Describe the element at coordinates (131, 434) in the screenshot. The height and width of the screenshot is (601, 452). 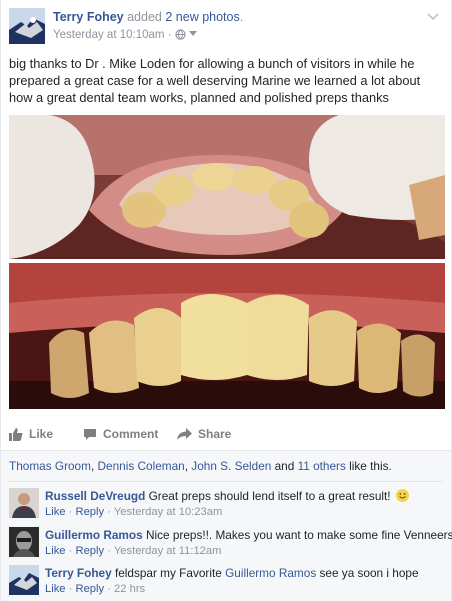
I see `comment-label: Comment` at that location.